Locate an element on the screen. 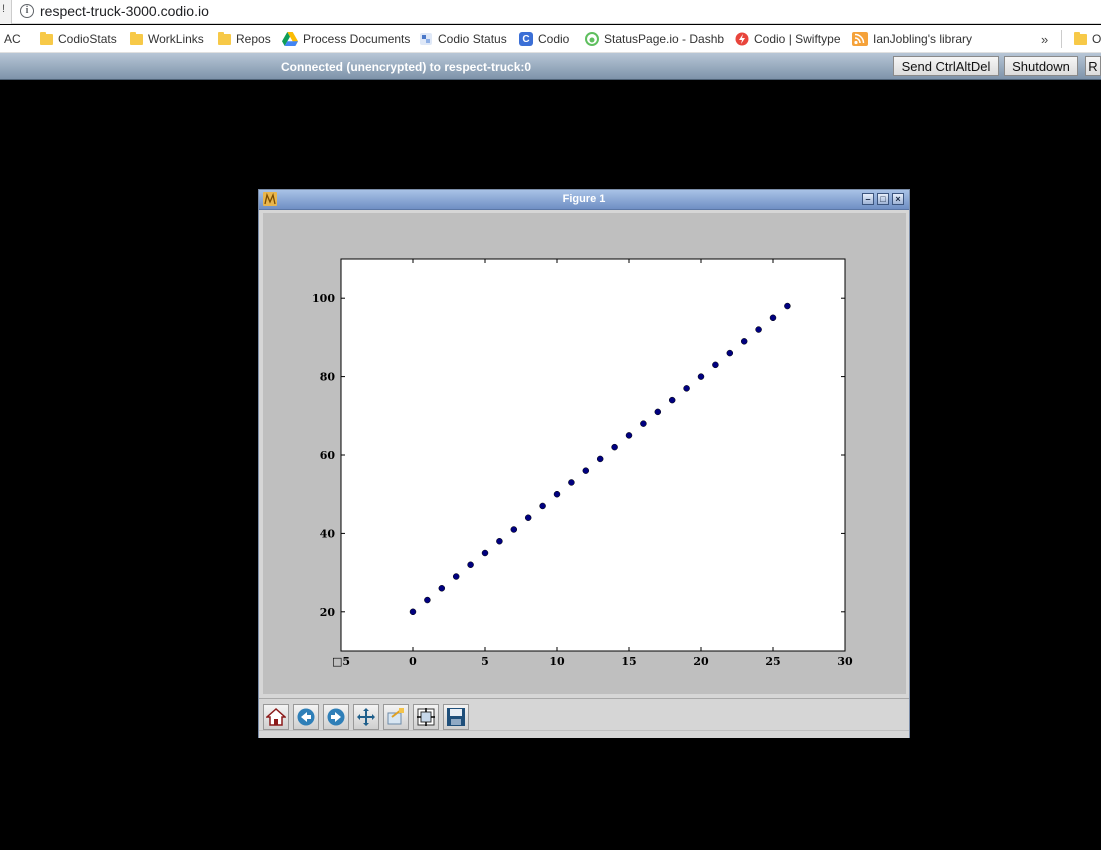 This screenshot has width=1101, height=850. zoom-icon is located at coordinates (395, 716).